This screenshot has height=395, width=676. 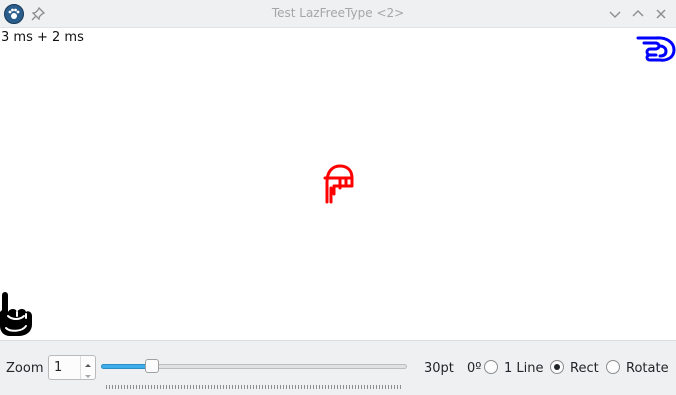 I want to click on radio-rect, so click(x=557, y=367).